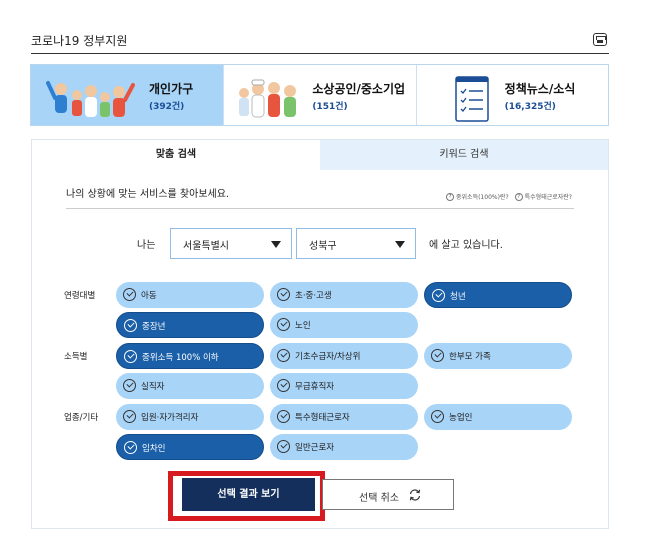 The height and width of the screenshot is (549, 645). Describe the element at coordinates (540, 89) in the screenshot. I see `category-name: 정책뉴스/소식` at that location.